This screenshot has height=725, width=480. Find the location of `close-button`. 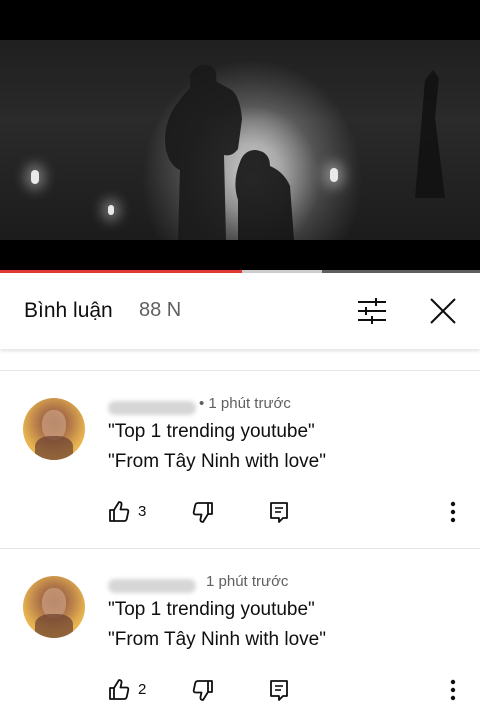

close-button is located at coordinates (443, 311).